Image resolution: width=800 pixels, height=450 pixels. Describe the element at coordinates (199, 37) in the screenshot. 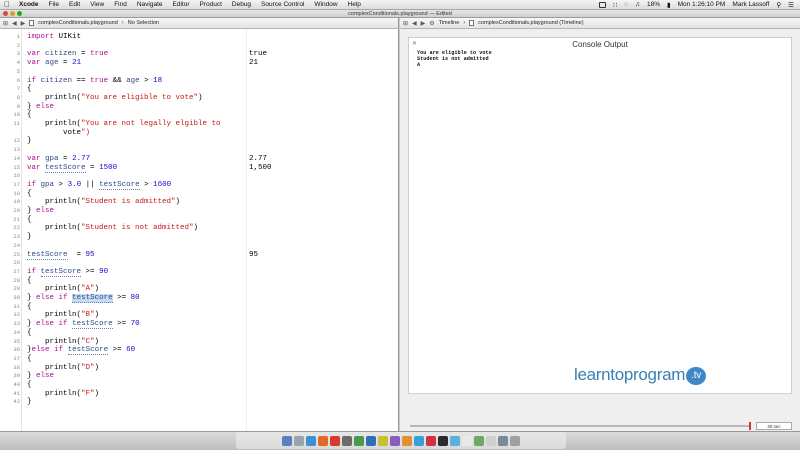

I see `code-line: 1 import UIKit` at that location.